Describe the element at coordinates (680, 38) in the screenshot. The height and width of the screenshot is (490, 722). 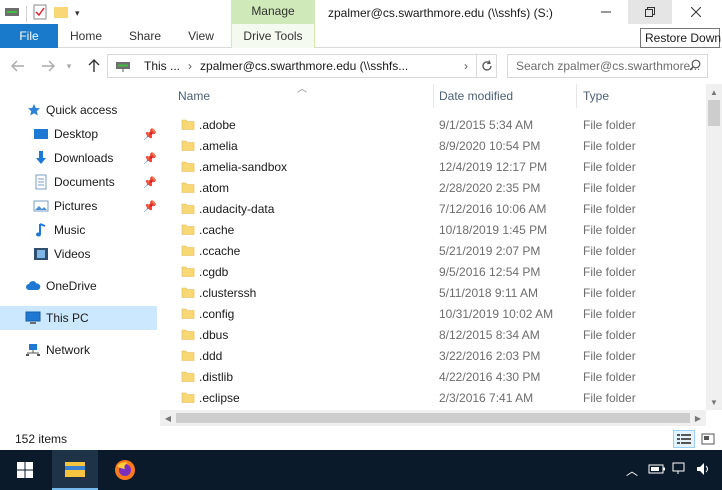
I see `restore-down-tooltip: Restore Down` at that location.